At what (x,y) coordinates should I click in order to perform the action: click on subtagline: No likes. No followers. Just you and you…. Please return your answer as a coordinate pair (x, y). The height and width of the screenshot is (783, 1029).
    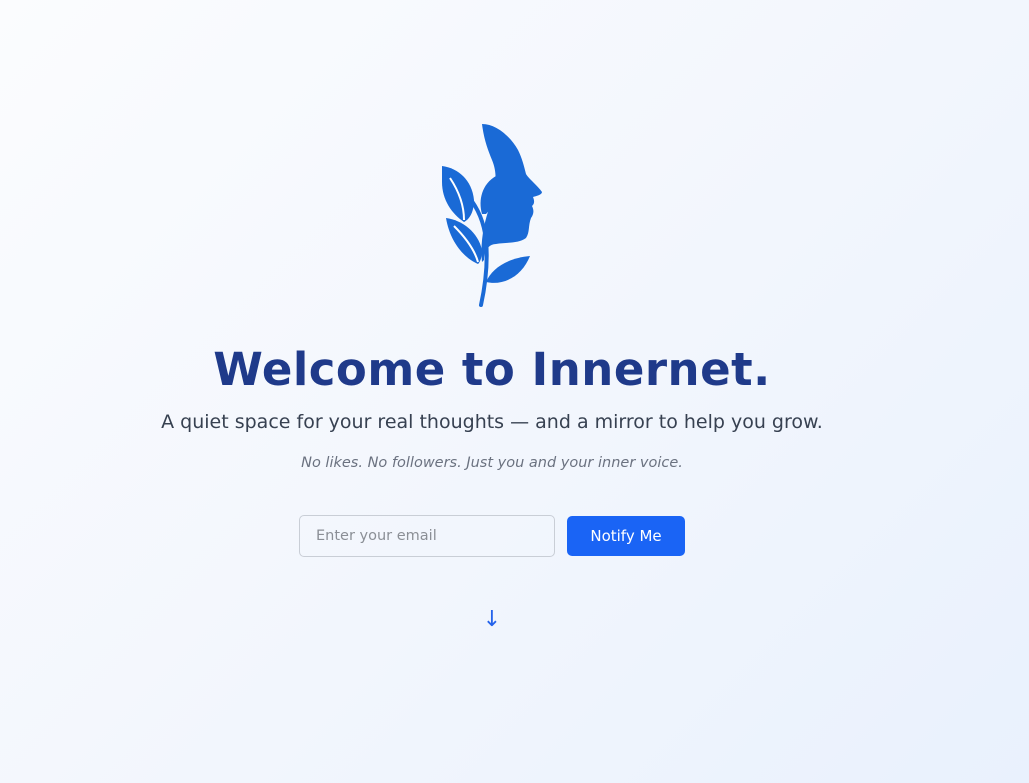
    Looking at the image, I should click on (492, 463).